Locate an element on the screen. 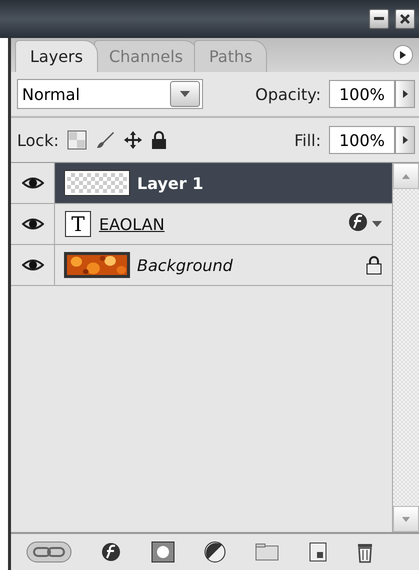  layer-name: Layer 1 is located at coordinates (170, 183).